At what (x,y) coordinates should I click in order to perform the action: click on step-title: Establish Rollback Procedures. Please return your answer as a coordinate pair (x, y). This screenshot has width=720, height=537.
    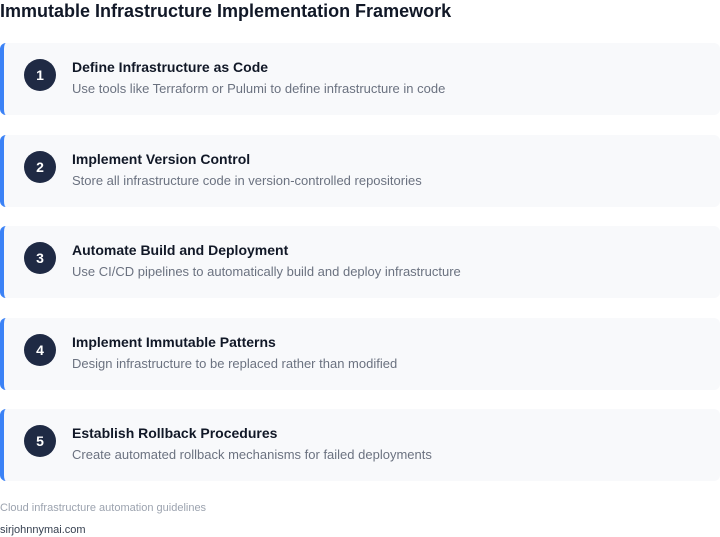
    Looking at the image, I should click on (175, 433).